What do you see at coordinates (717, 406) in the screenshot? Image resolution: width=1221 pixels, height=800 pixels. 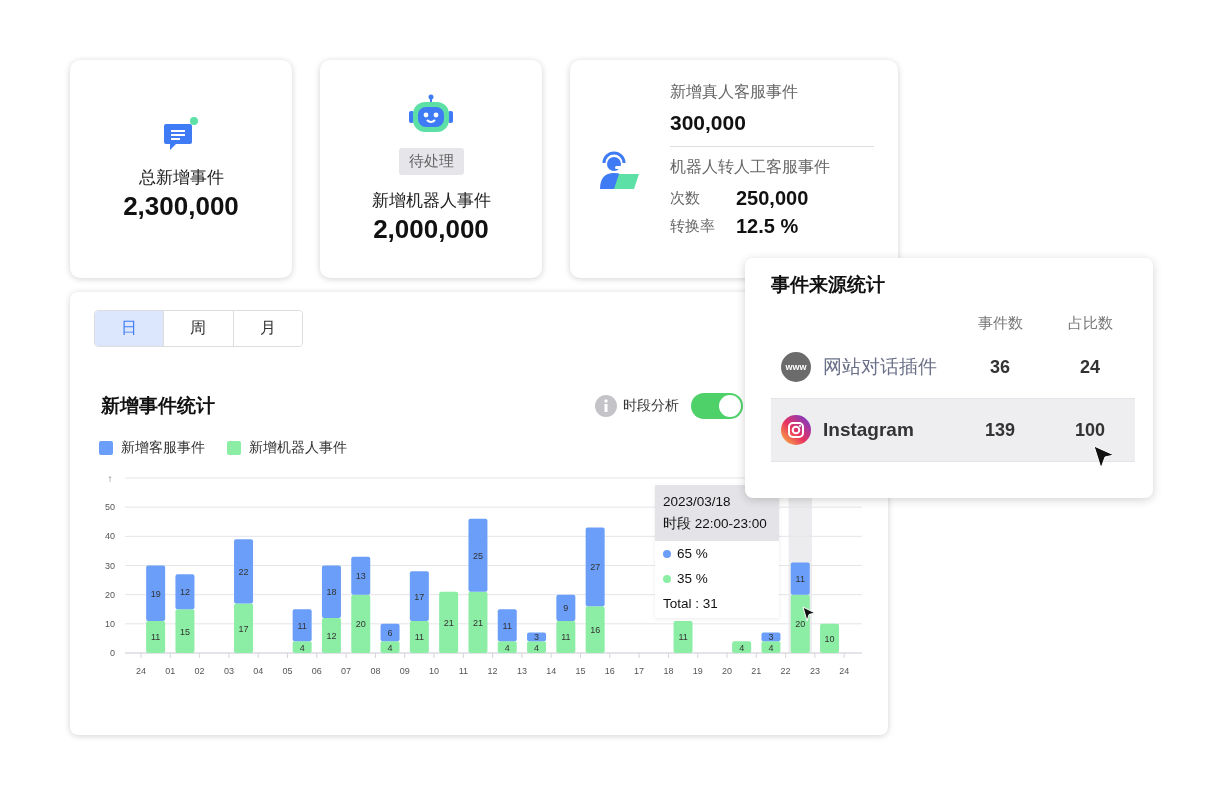 I see `toggle-switch` at bounding box center [717, 406].